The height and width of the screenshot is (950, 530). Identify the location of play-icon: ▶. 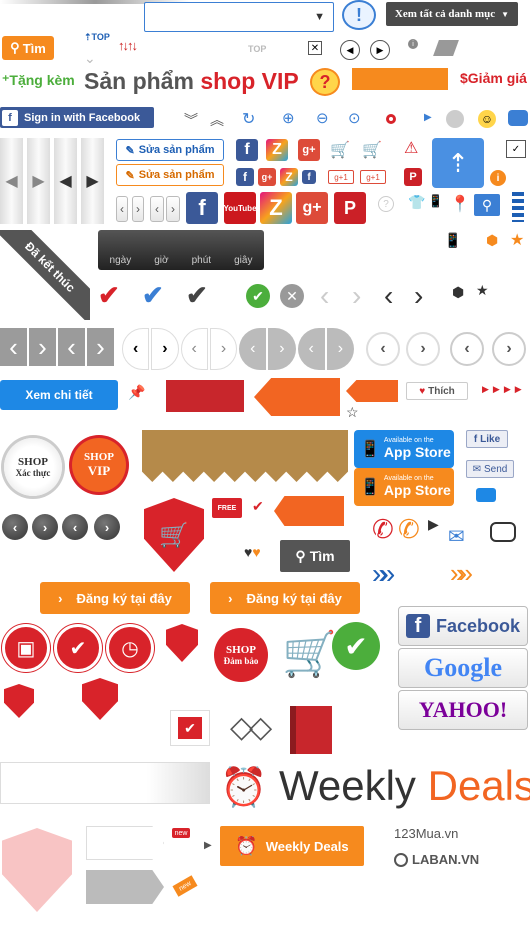
(428, 117).